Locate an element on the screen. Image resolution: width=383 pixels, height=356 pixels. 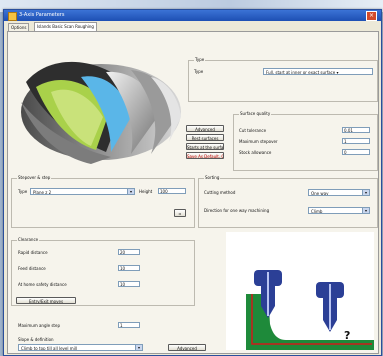
part-preview-image is located at coordinates (101, 112).